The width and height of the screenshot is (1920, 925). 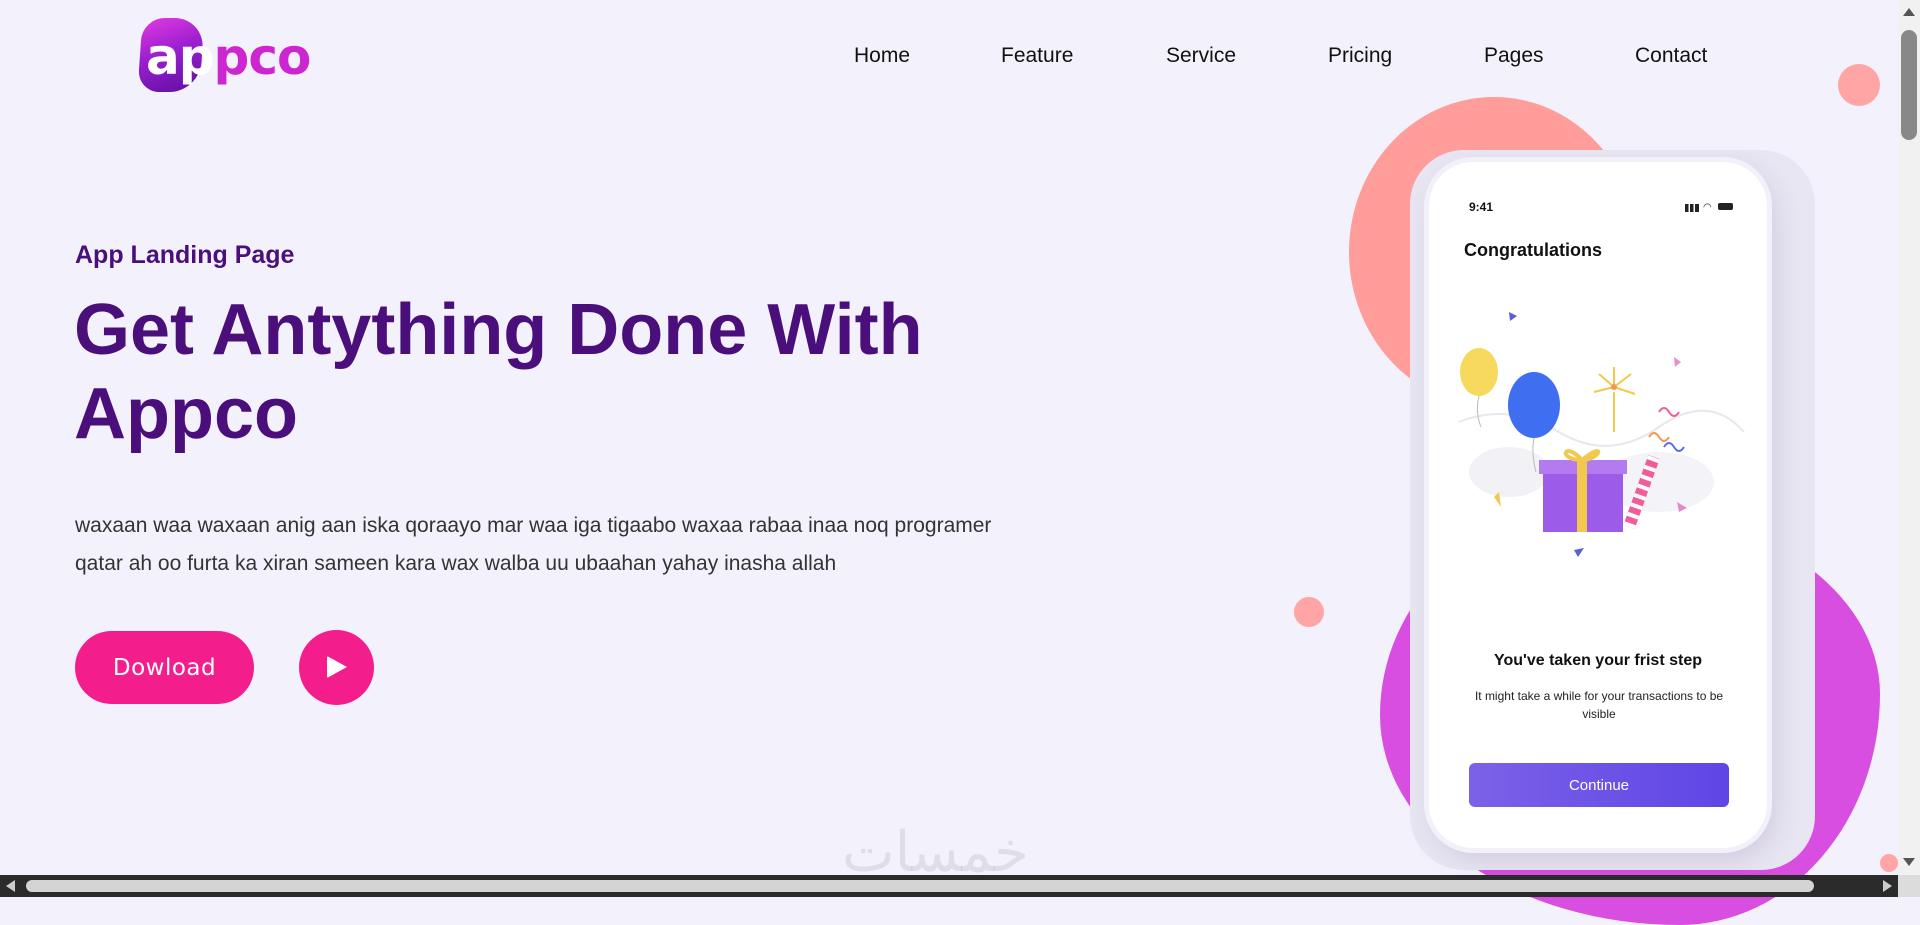 What do you see at coordinates (185, 255) in the screenshot?
I see `hero-eyebrow: App Landing Page` at bounding box center [185, 255].